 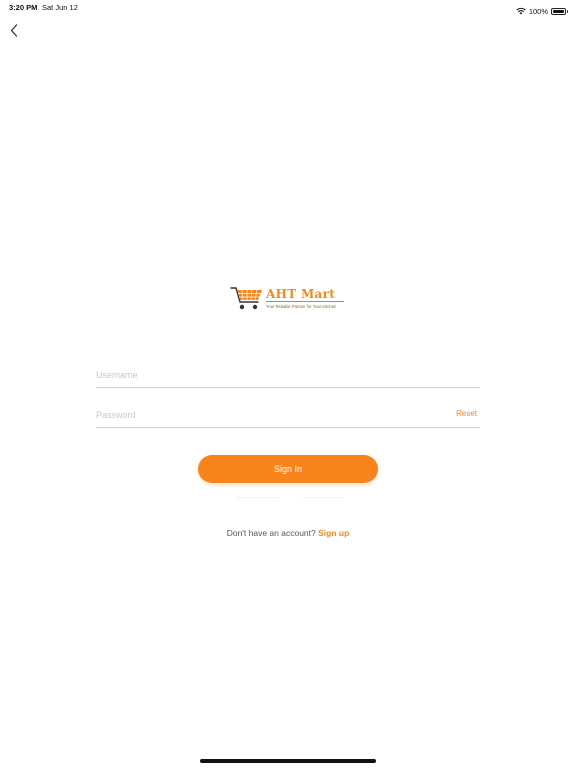 I want to click on signup-row: Don't have an account? Sign up, so click(x=288, y=533).